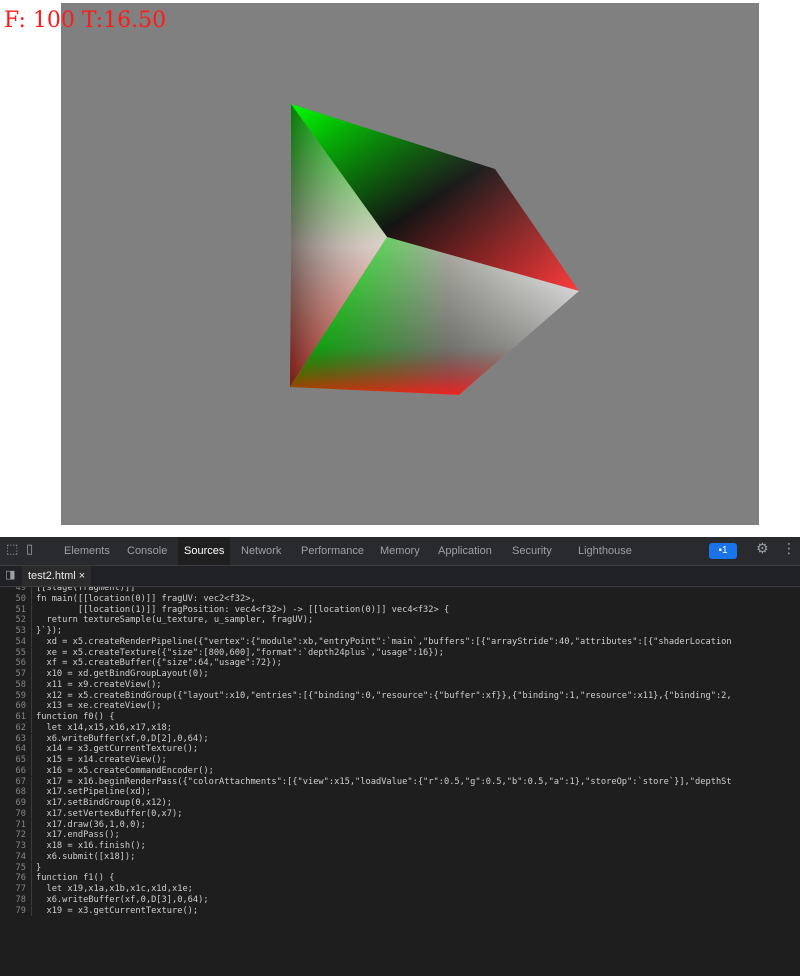  Describe the element at coordinates (29, 549) in the screenshot. I see `device-toolbar-icon: ▯` at that location.